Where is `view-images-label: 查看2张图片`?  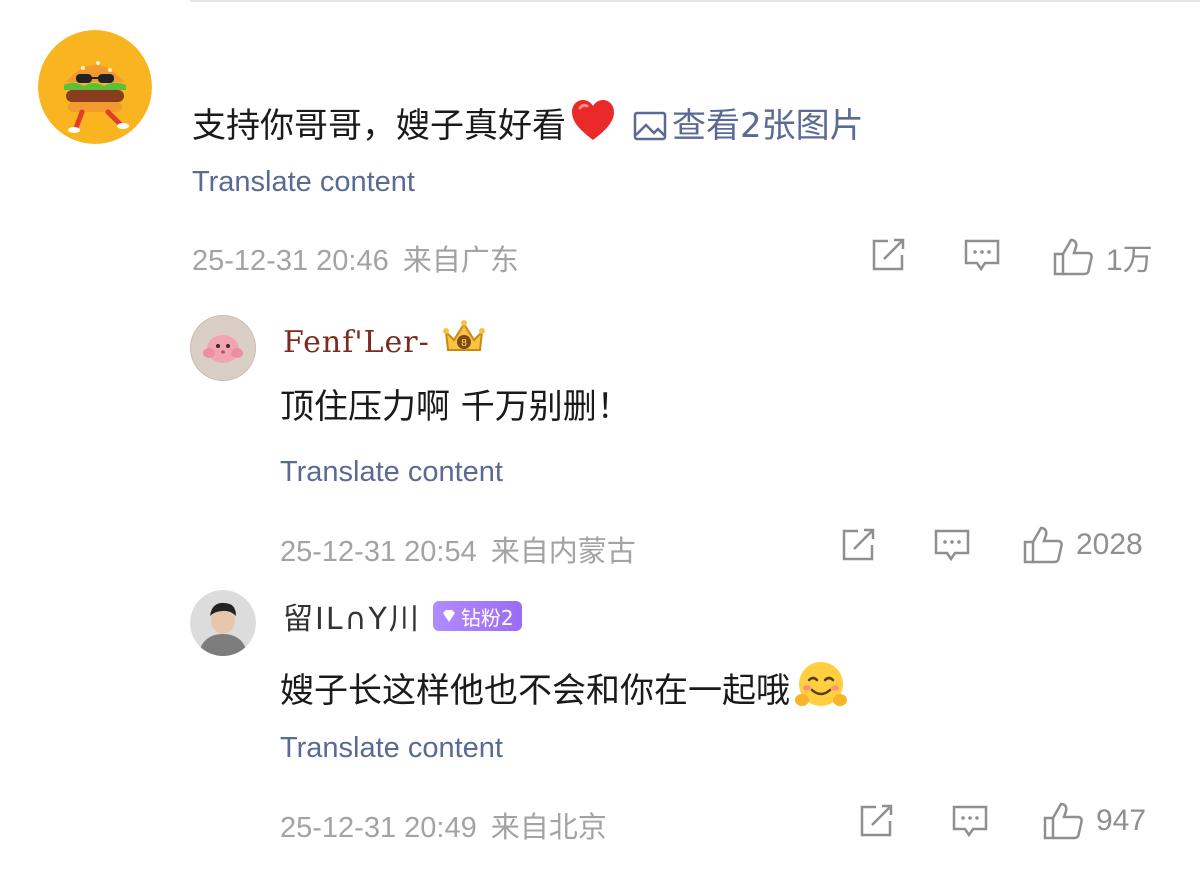 view-images-label: 查看2张图片 is located at coordinates (768, 125).